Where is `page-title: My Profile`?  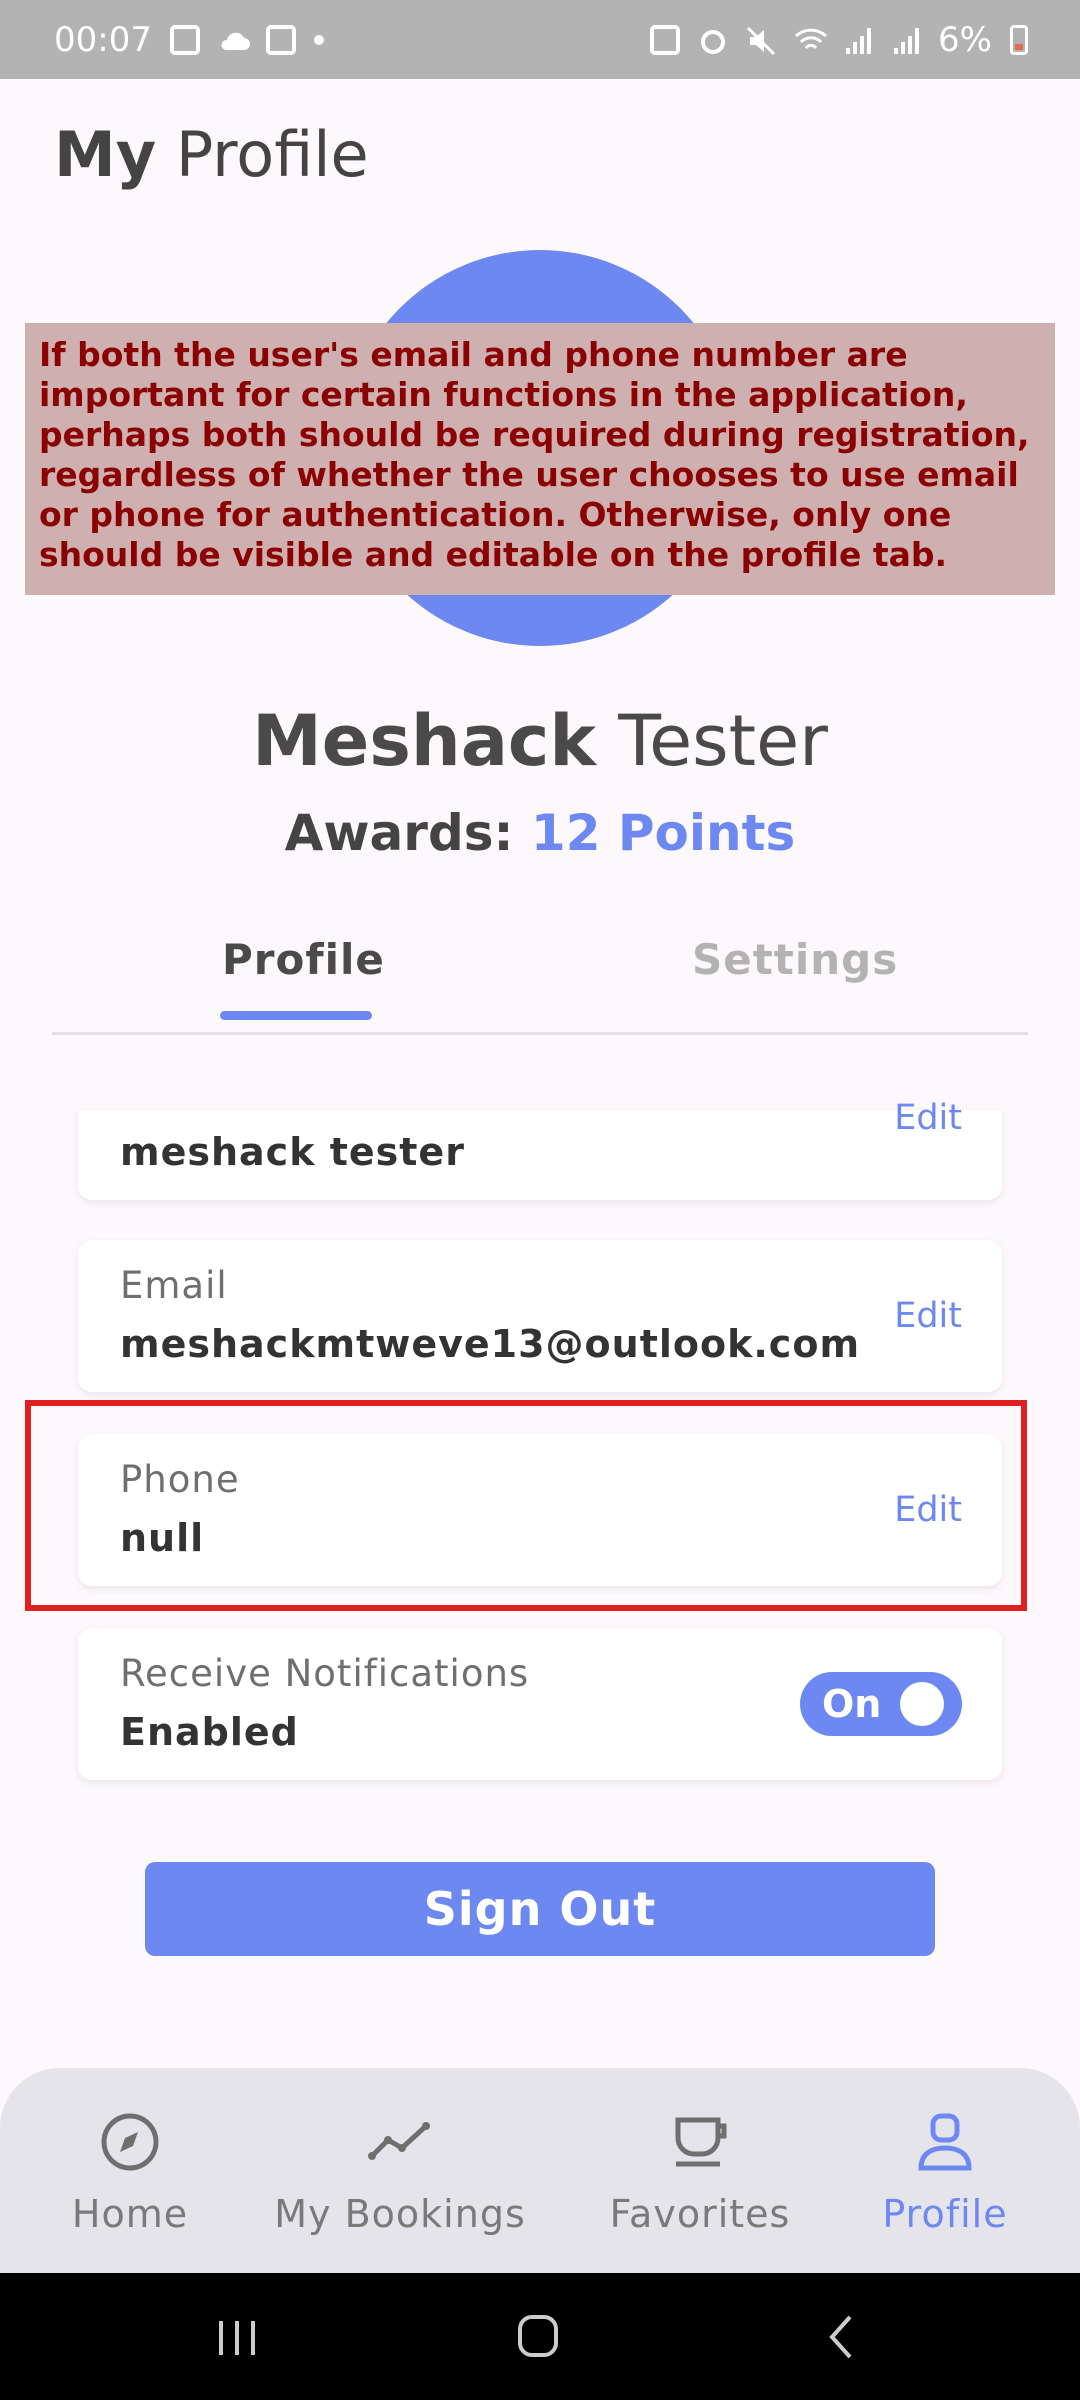
page-title: My Profile is located at coordinates (211, 154).